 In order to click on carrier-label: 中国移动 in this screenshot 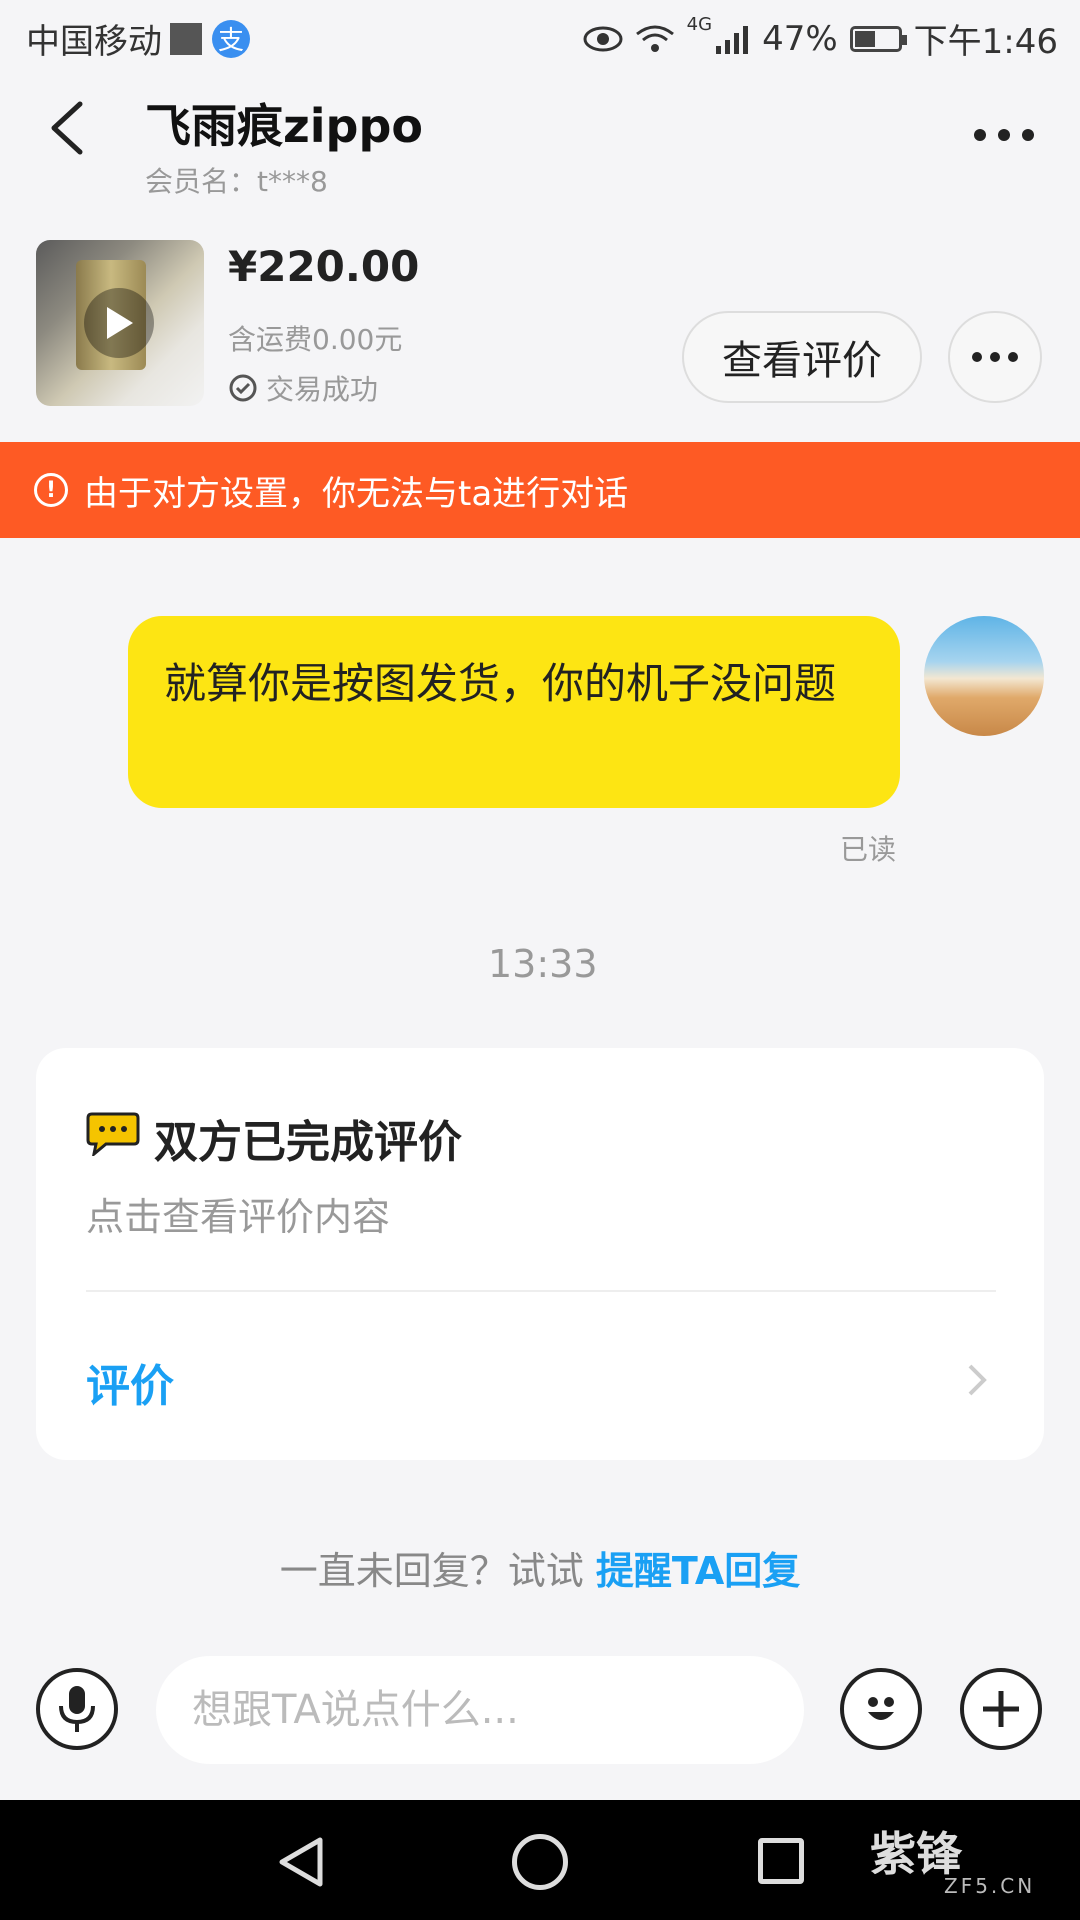, I will do `click(94, 42)`.